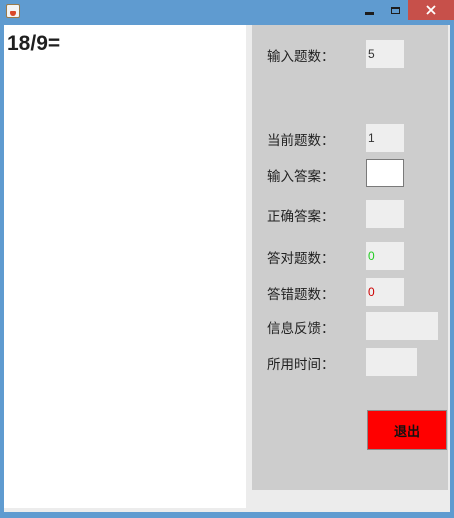 This screenshot has width=454, height=518. Describe the element at coordinates (385, 214) in the screenshot. I see `correct-answer-field` at that location.